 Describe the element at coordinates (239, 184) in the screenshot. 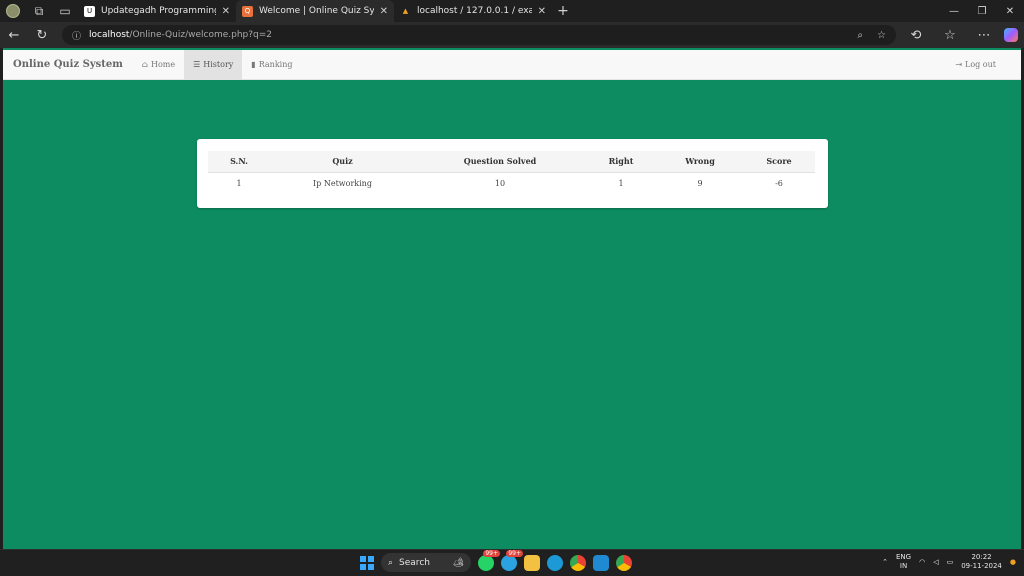

I see `cell-sn: 1` at that location.